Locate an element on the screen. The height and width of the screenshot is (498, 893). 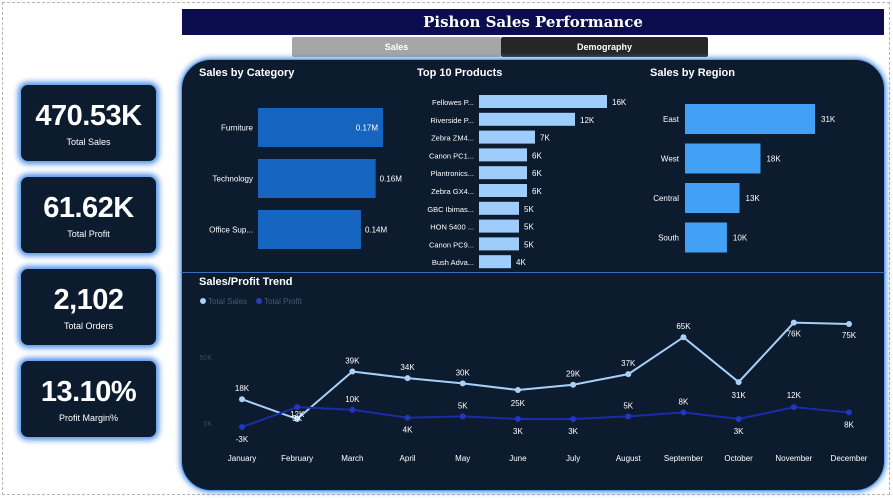
sales-data-label: 37K is located at coordinates (628, 363).